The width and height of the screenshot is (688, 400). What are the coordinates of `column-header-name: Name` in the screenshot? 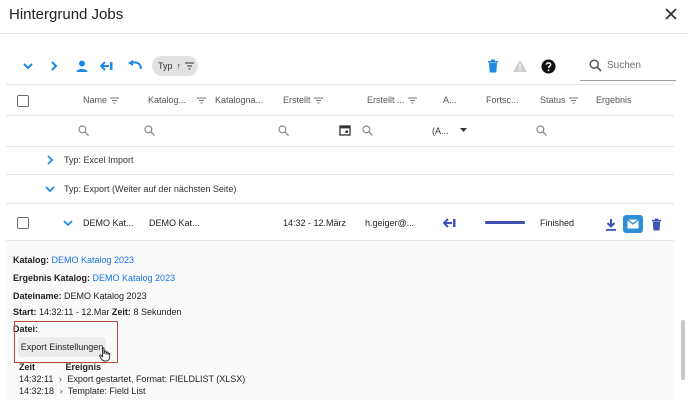 It's located at (101, 100).